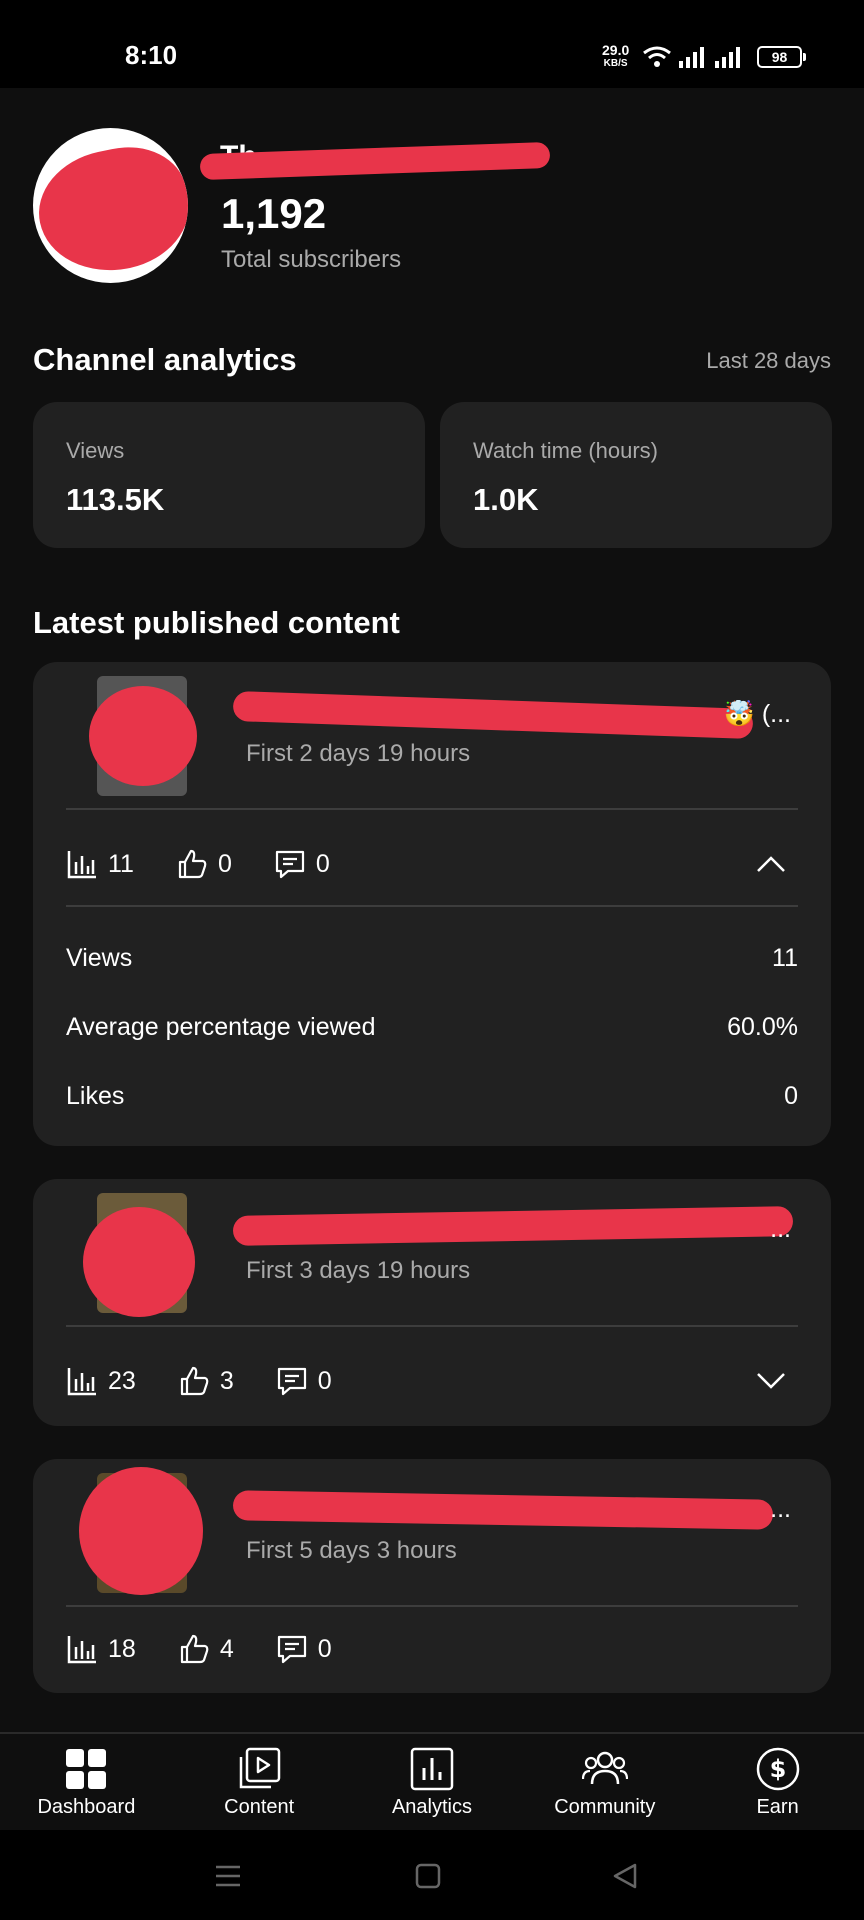 This screenshot has width=864, height=1920. I want to click on content-card: ... First 3 days 19 hours 23 3 0, so click(432, 1302).